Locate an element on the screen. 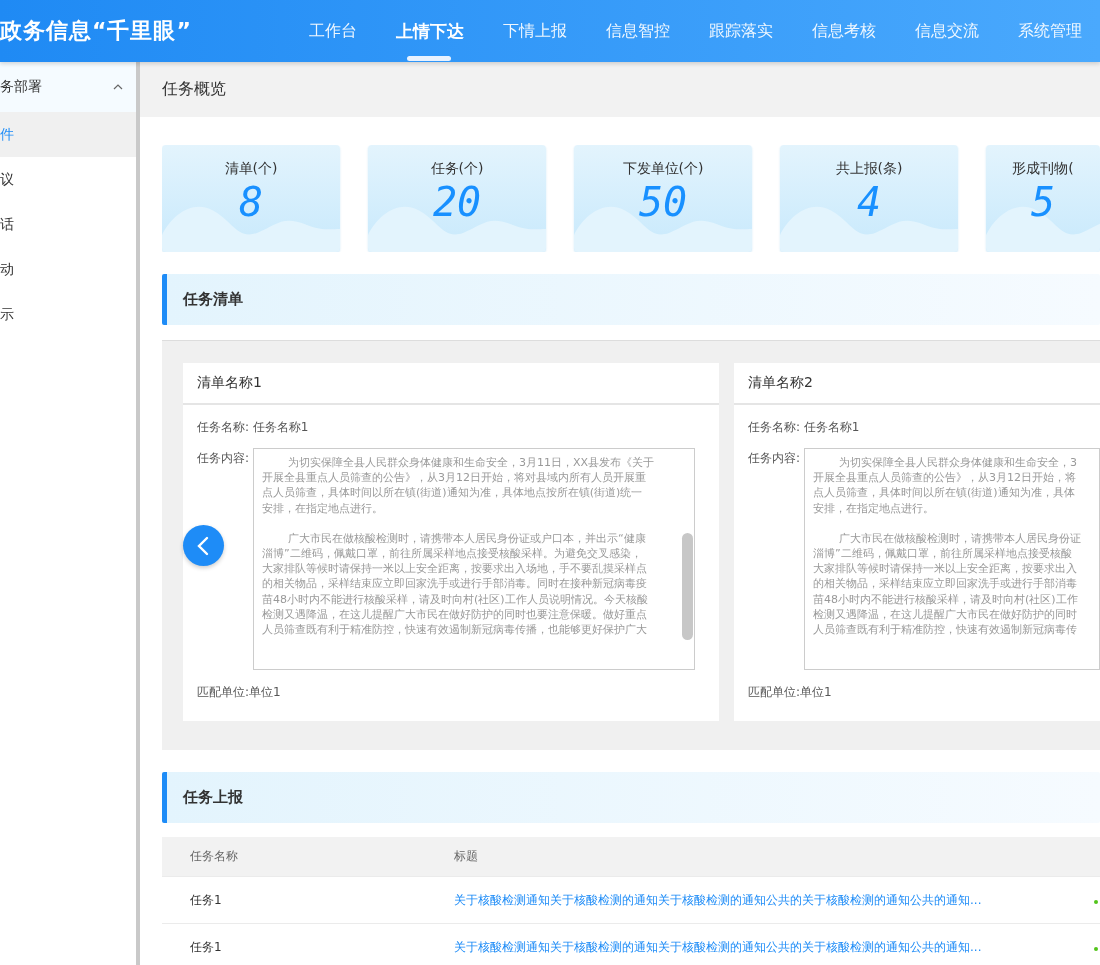  app-title: 政务信息“千里眼” is located at coordinates (96, 31).